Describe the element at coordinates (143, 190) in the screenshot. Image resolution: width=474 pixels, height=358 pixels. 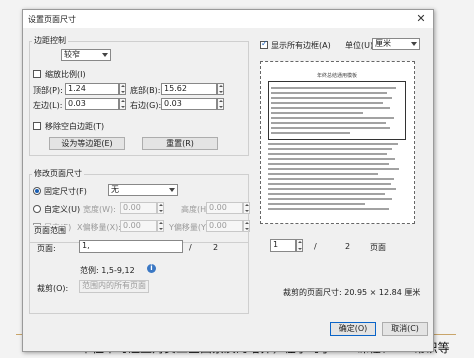
I see `fixed-size-select: 无` at that location.